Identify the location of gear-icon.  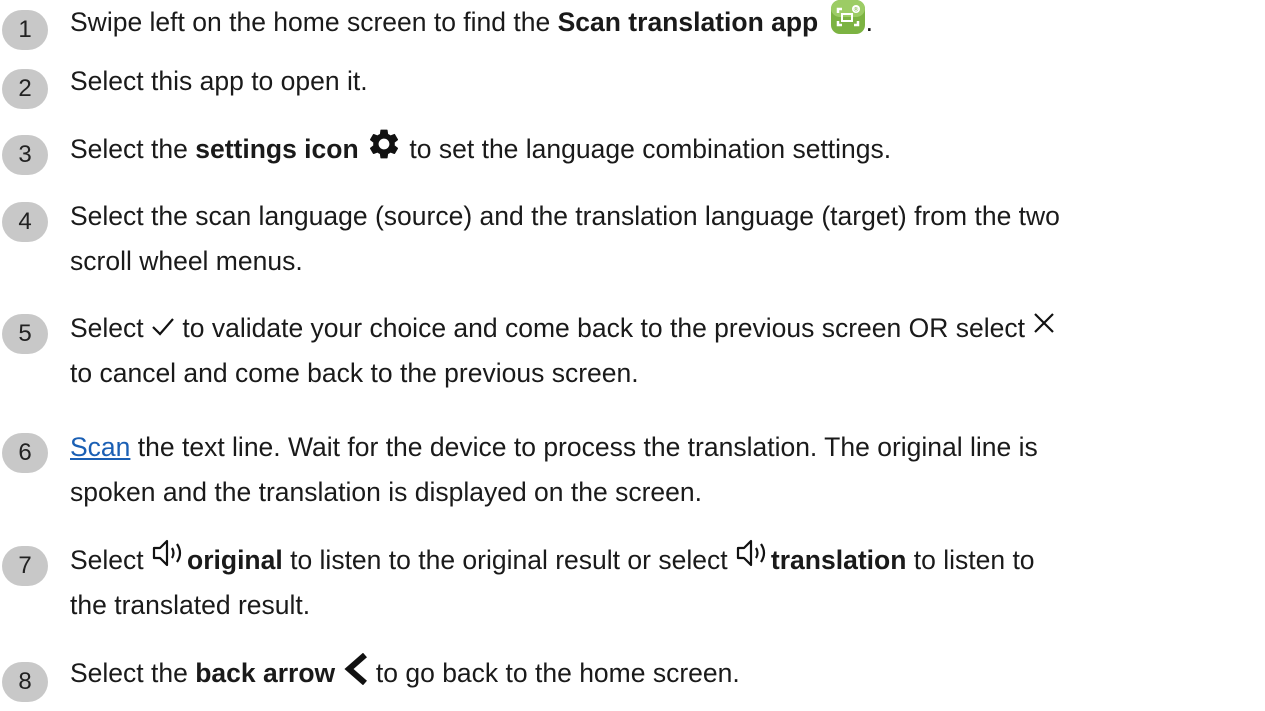
(384, 144).